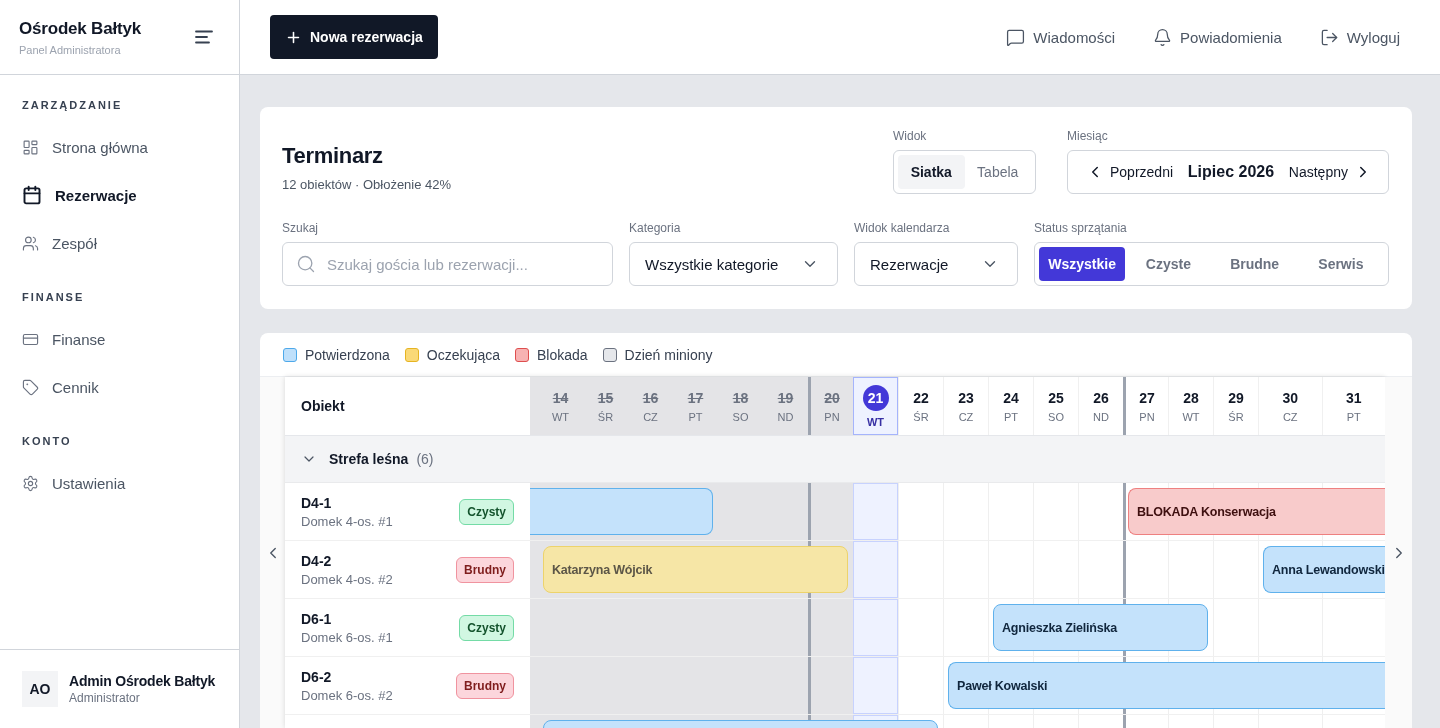 This screenshot has height=728, width=1440. What do you see at coordinates (1359, 37) in the screenshot?
I see `top-action-link: Wyloguj` at bounding box center [1359, 37].